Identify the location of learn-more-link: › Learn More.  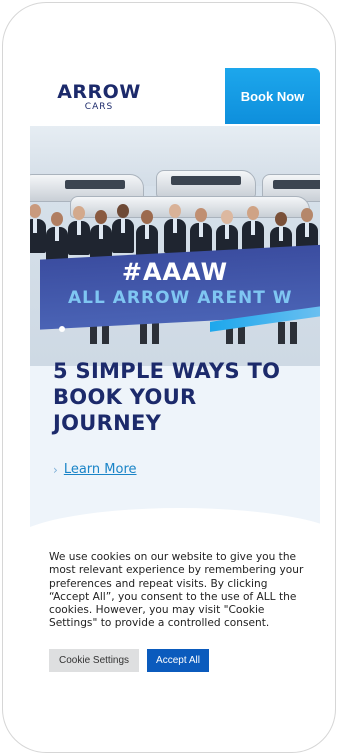
(95, 469).